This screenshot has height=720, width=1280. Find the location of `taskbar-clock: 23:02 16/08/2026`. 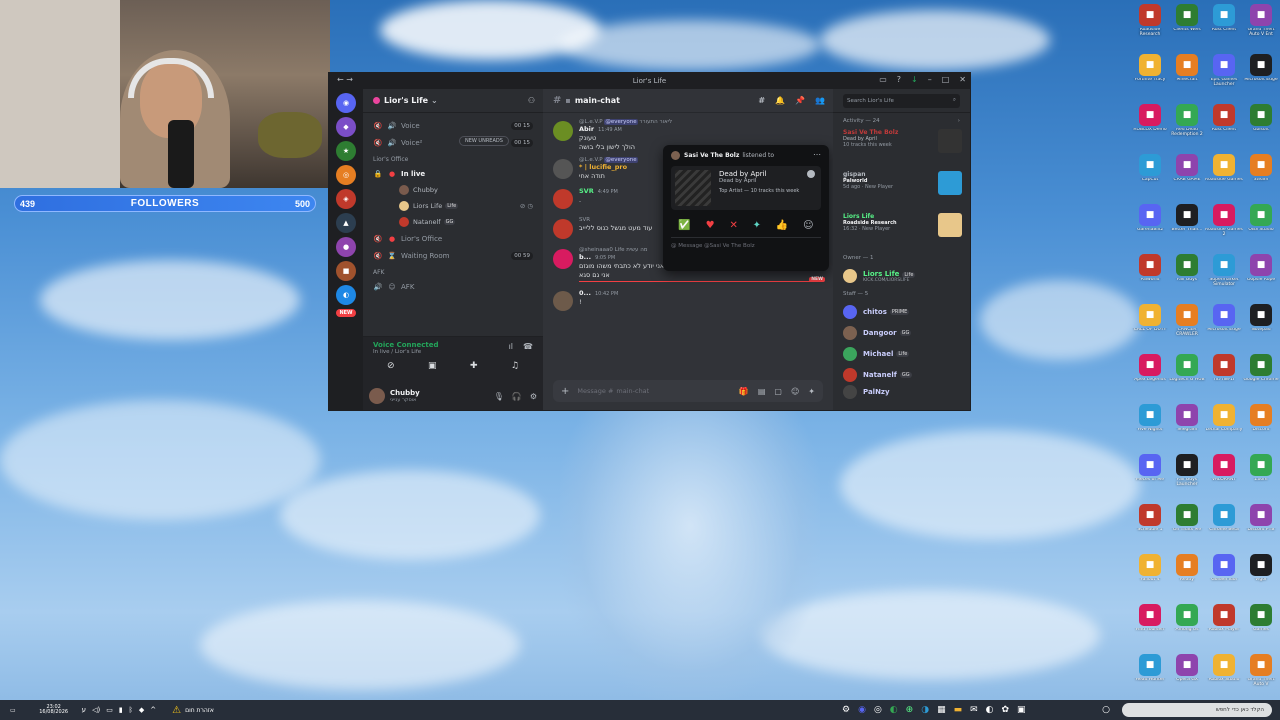

taskbar-clock: 23:02 16/08/2026 is located at coordinates (54, 710).